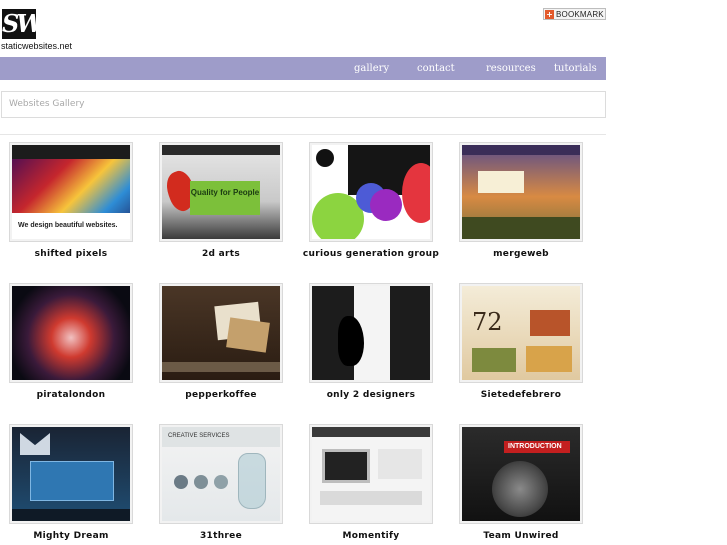  I want to click on nav-resources: resources, so click(511, 68).